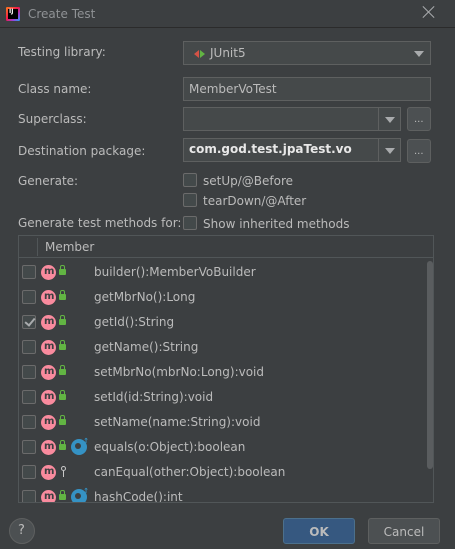 This screenshot has height=549, width=455. What do you see at coordinates (248, 181) in the screenshot?
I see `setup-label: setUp/@Before` at bounding box center [248, 181].